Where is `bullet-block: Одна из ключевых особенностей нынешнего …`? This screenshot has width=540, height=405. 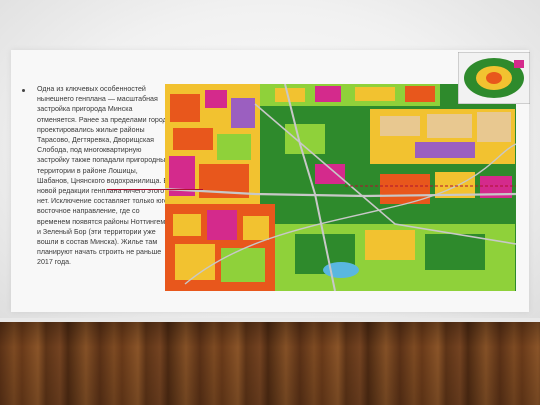
bullet-block: Одна из ключевых особенностей нынешнего … is located at coordinates (96, 176).